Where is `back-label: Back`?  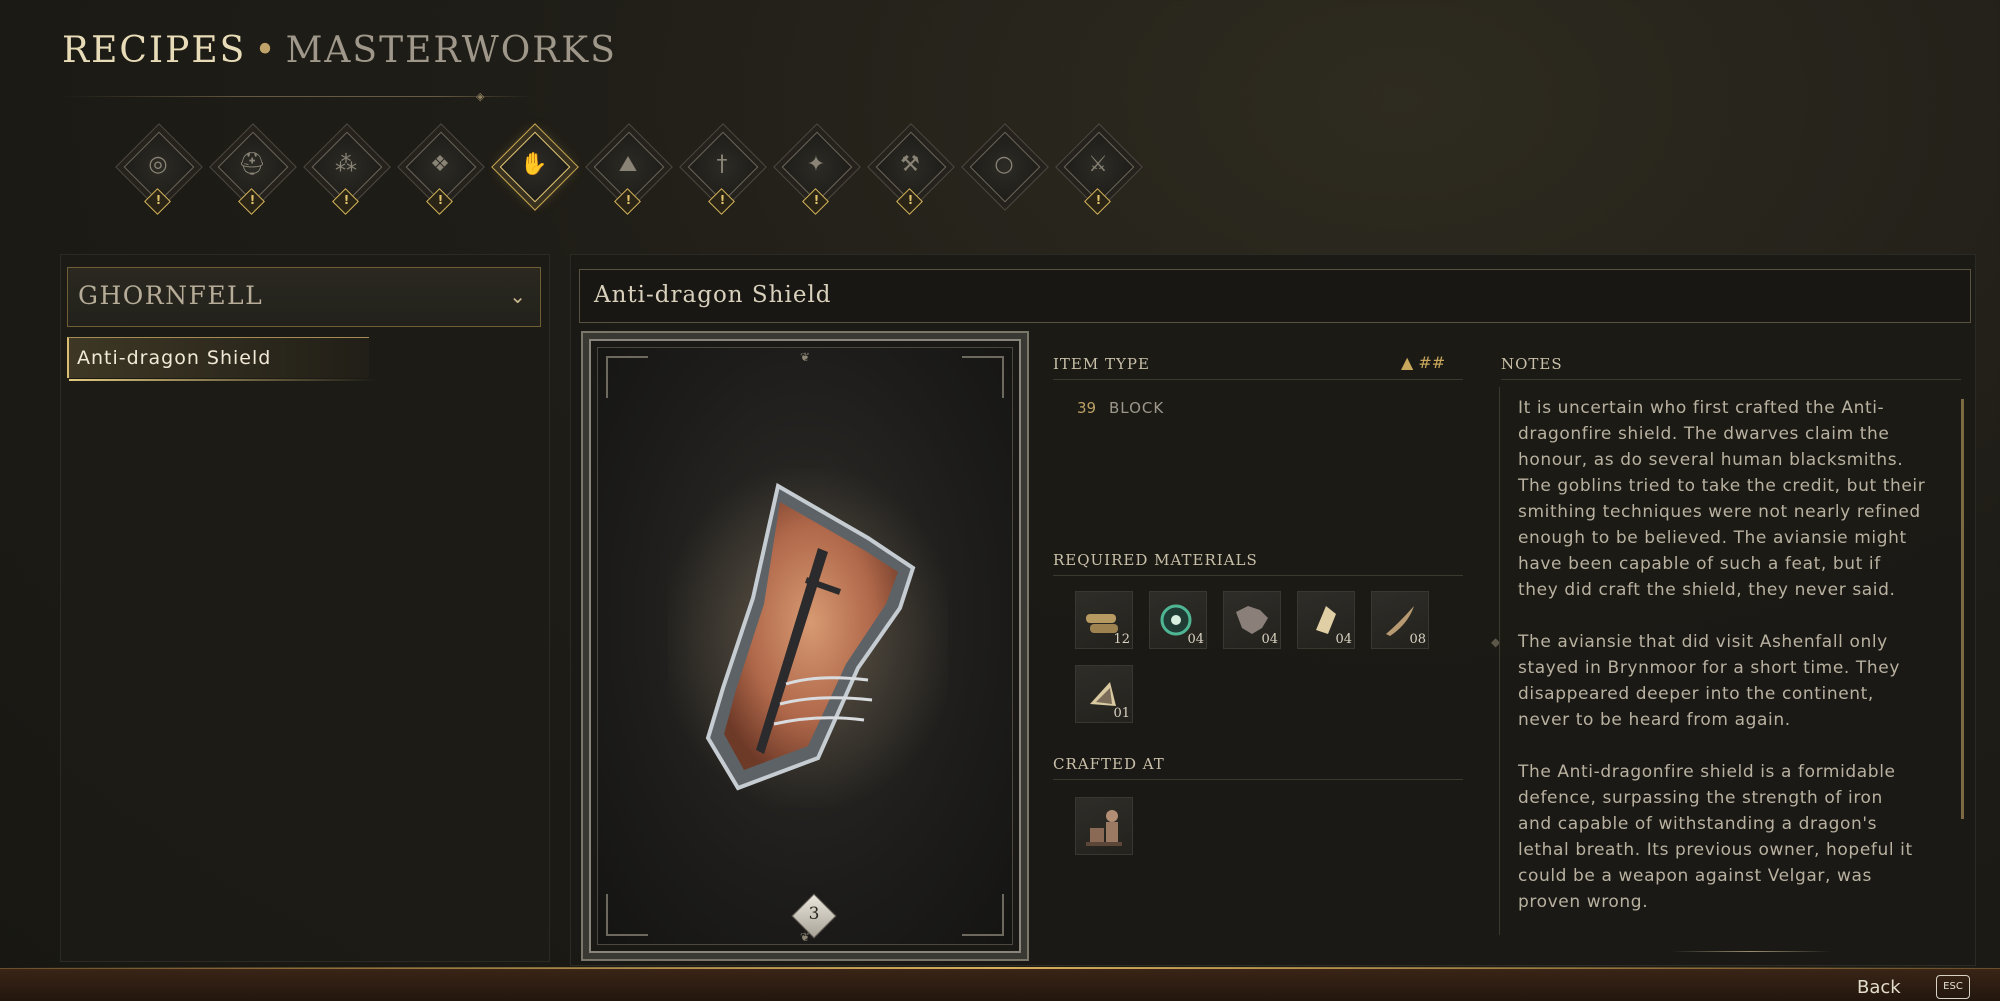 back-label: Back is located at coordinates (1879, 987).